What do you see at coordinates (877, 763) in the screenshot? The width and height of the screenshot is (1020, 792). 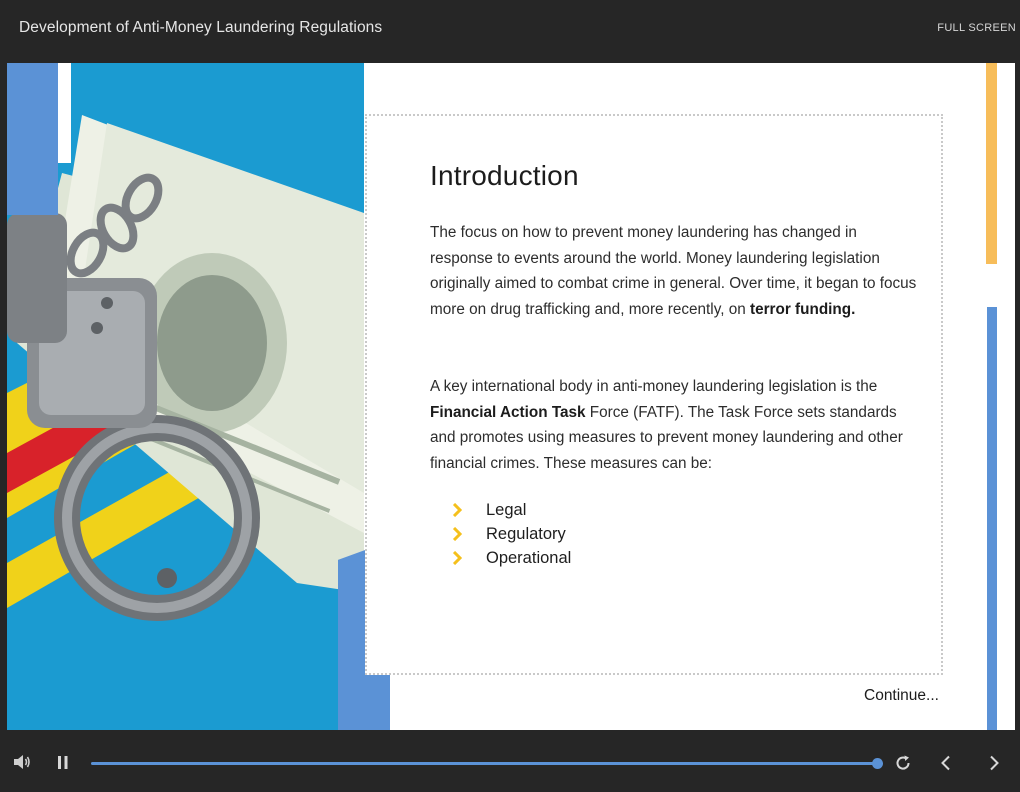 I see `seek-handle` at bounding box center [877, 763].